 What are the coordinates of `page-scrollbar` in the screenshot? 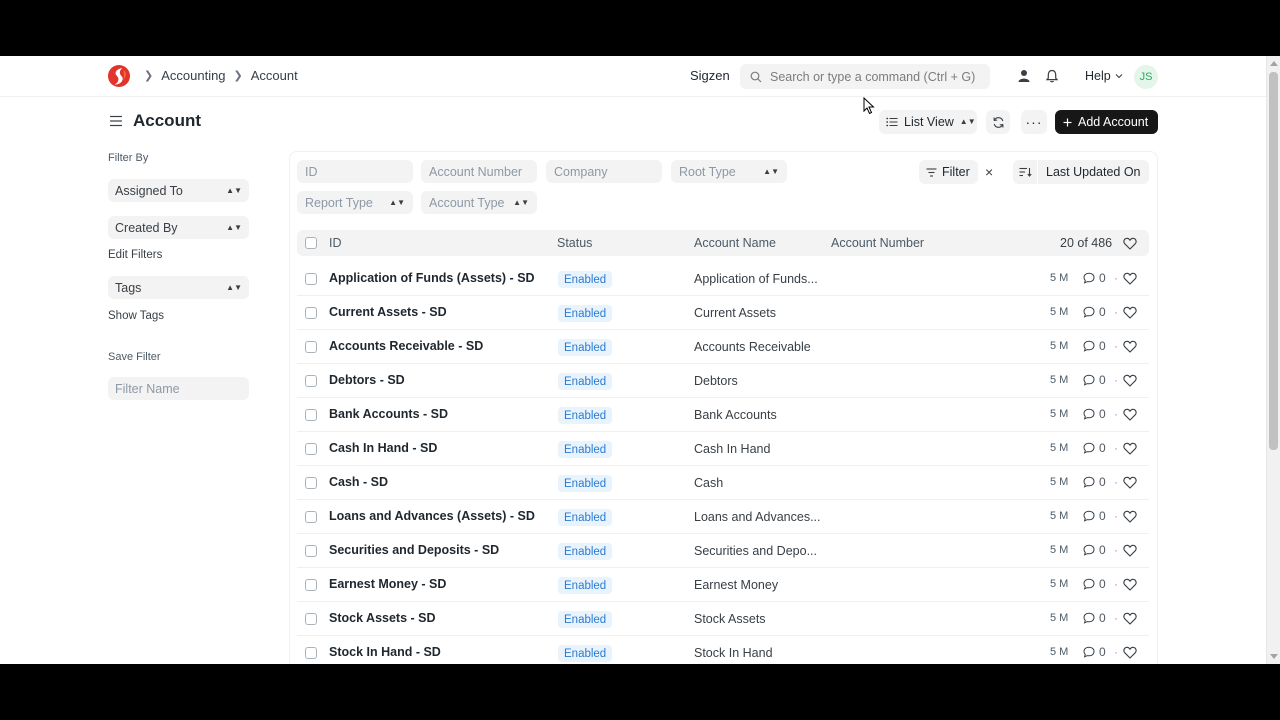 It's located at (1273, 360).